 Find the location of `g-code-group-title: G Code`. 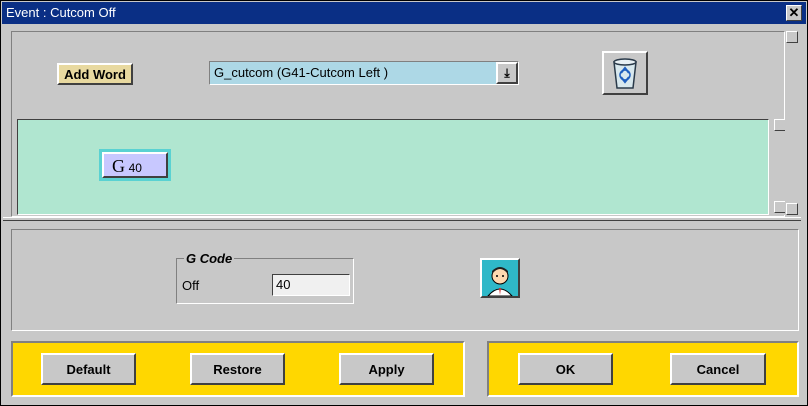

g-code-group-title: G Code is located at coordinates (209, 258).